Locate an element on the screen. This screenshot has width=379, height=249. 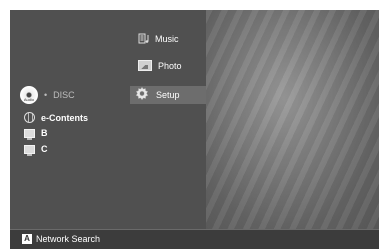
menu-item-device-c-label: C is located at coordinates (44, 149).